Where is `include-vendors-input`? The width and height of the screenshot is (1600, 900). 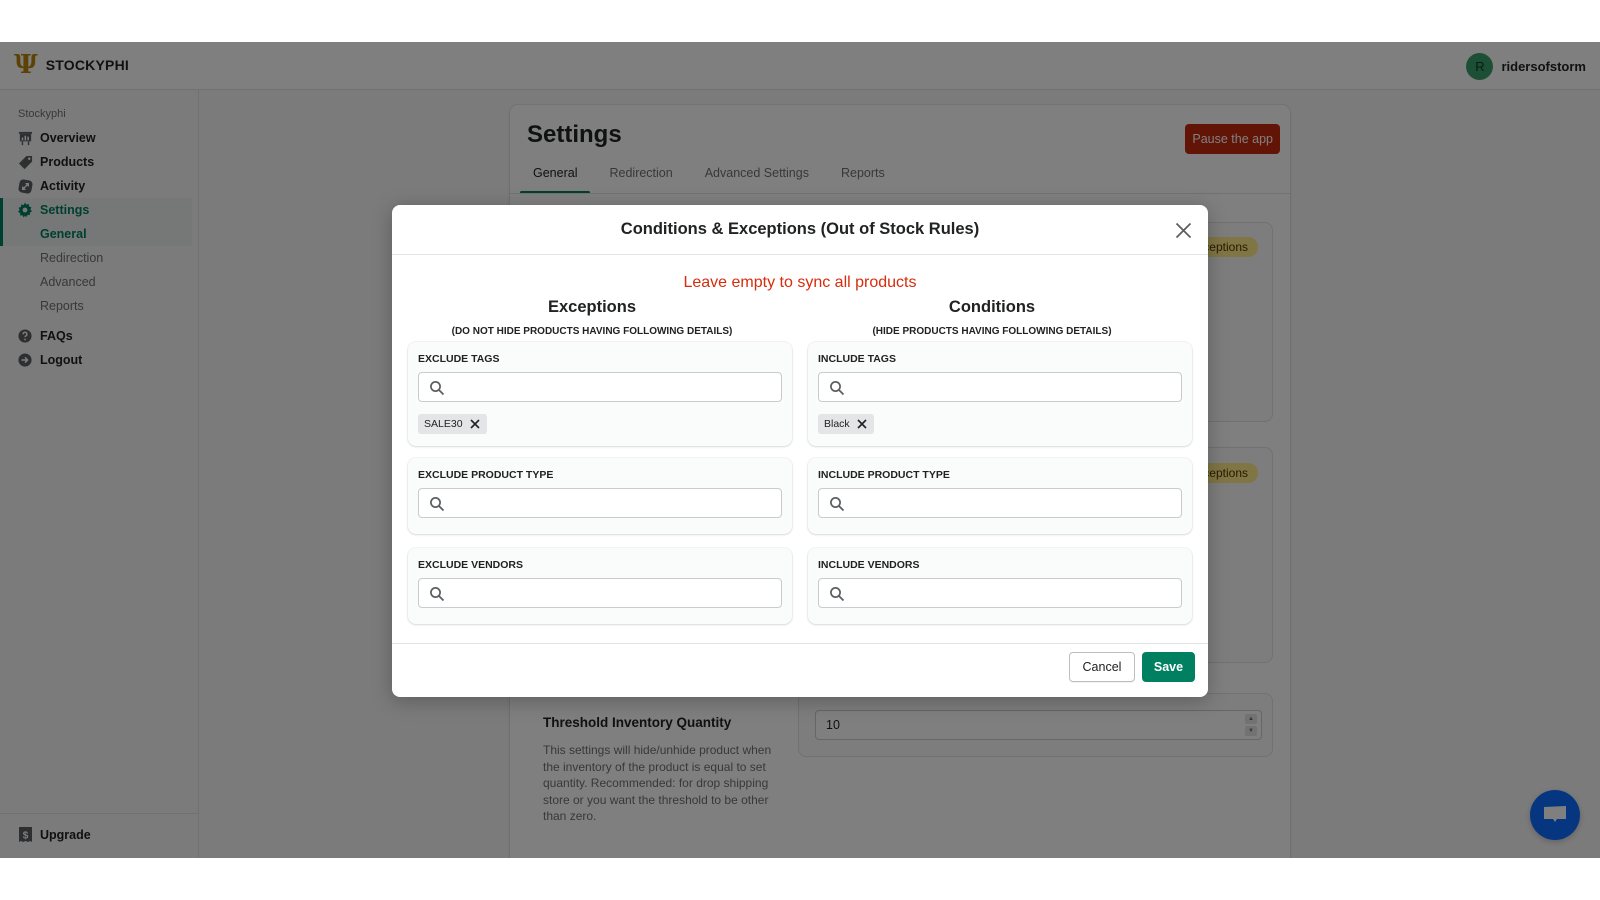 include-vendors-input is located at coordinates (1013, 593).